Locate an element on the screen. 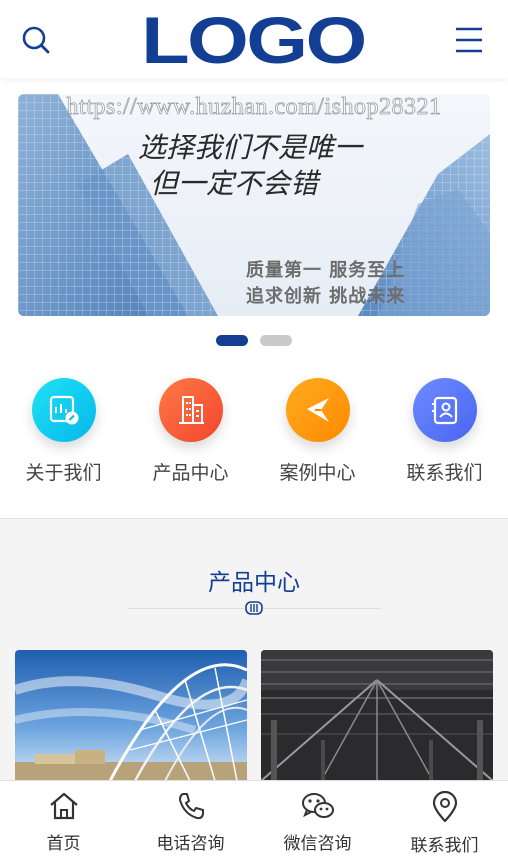 Image resolution: width=508 pixels, height=859 pixels. quick-nav: 关于我们 产品中心 案例中心 联系我们 is located at coordinates (254, 433).